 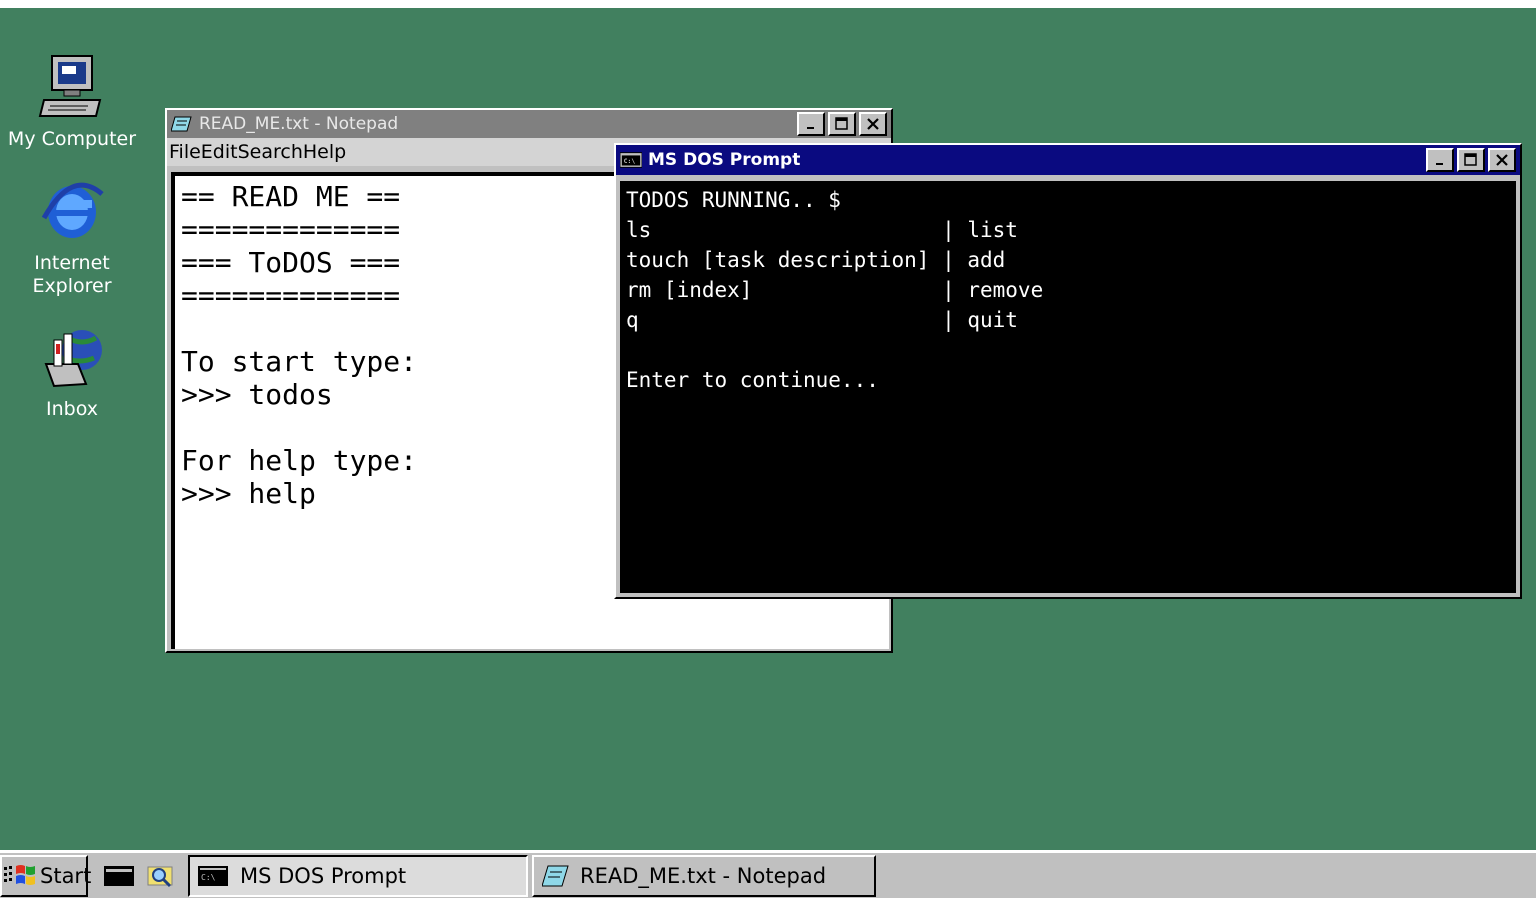 I want to click on start-label: Start, so click(x=66, y=875).